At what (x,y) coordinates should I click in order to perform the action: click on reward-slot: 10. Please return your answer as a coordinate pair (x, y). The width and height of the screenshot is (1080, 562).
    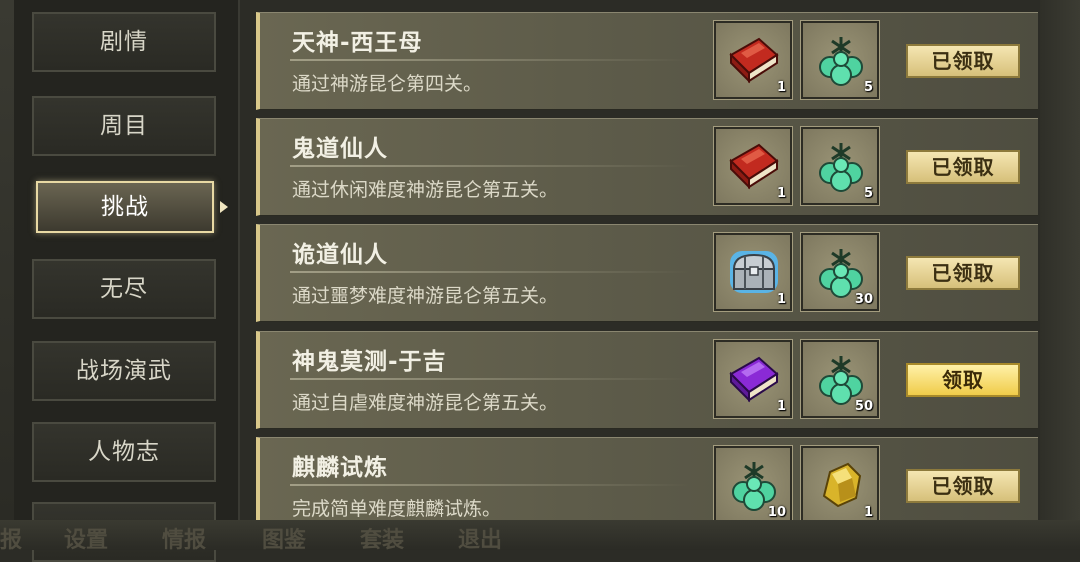
    Looking at the image, I should click on (753, 482).